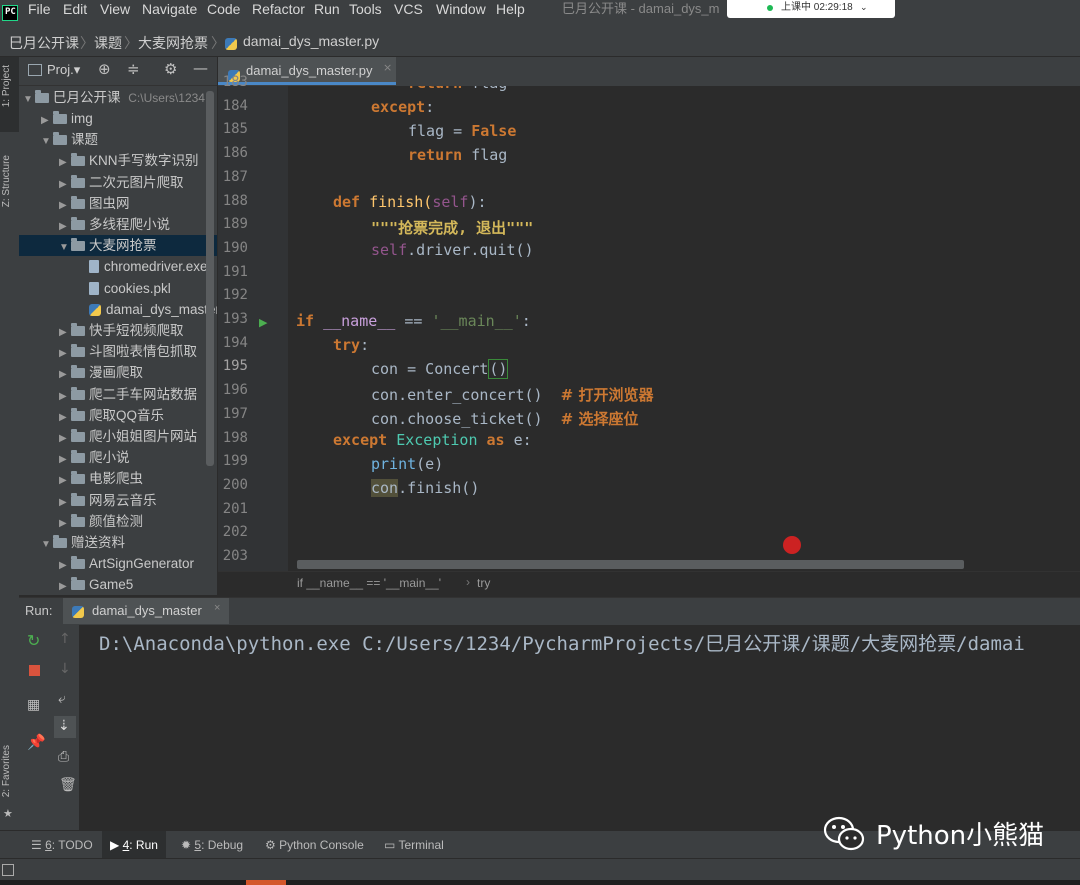 The width and height of the screenshot is (1080, 885). I want to click on tree-item: ▶ 图虫网, so click(118, 203).